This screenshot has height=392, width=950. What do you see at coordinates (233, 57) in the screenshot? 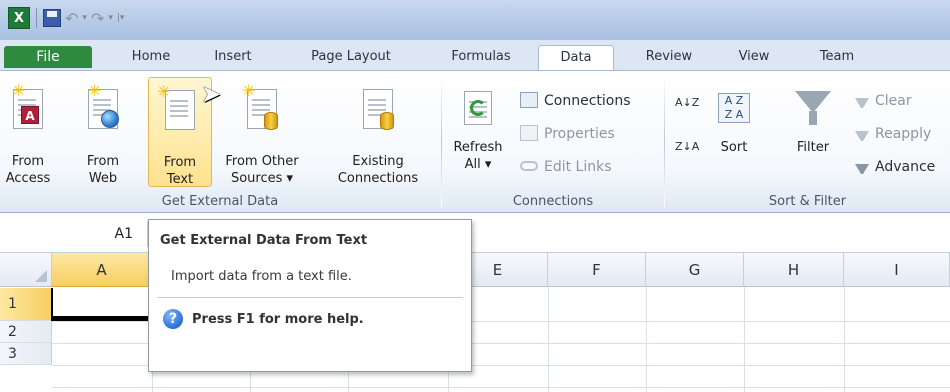
I see `tab-insert: Insert` at bounding box center [233, 57].